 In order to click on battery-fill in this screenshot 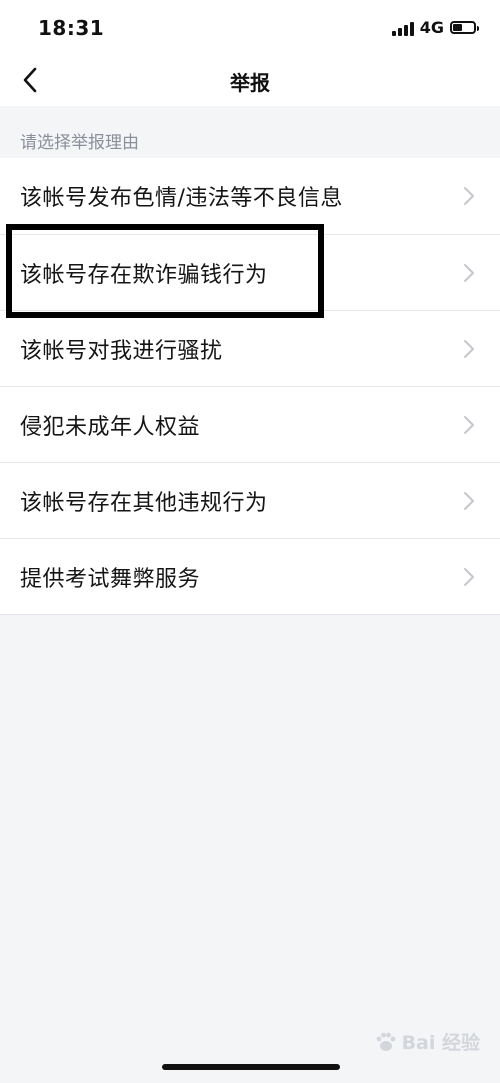, I will do `click(457, 27)`.